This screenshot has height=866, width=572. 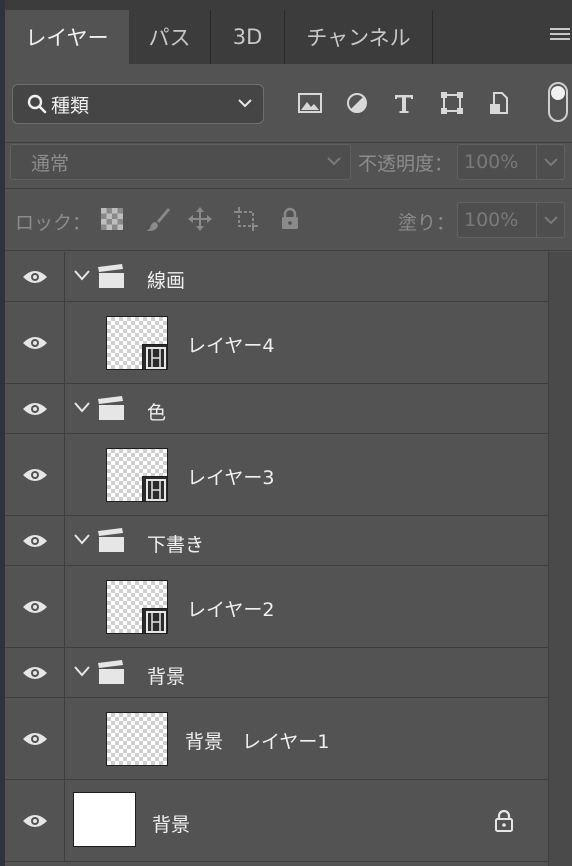 I want to click on fill-input: 100%, so click(x=497, y=220).